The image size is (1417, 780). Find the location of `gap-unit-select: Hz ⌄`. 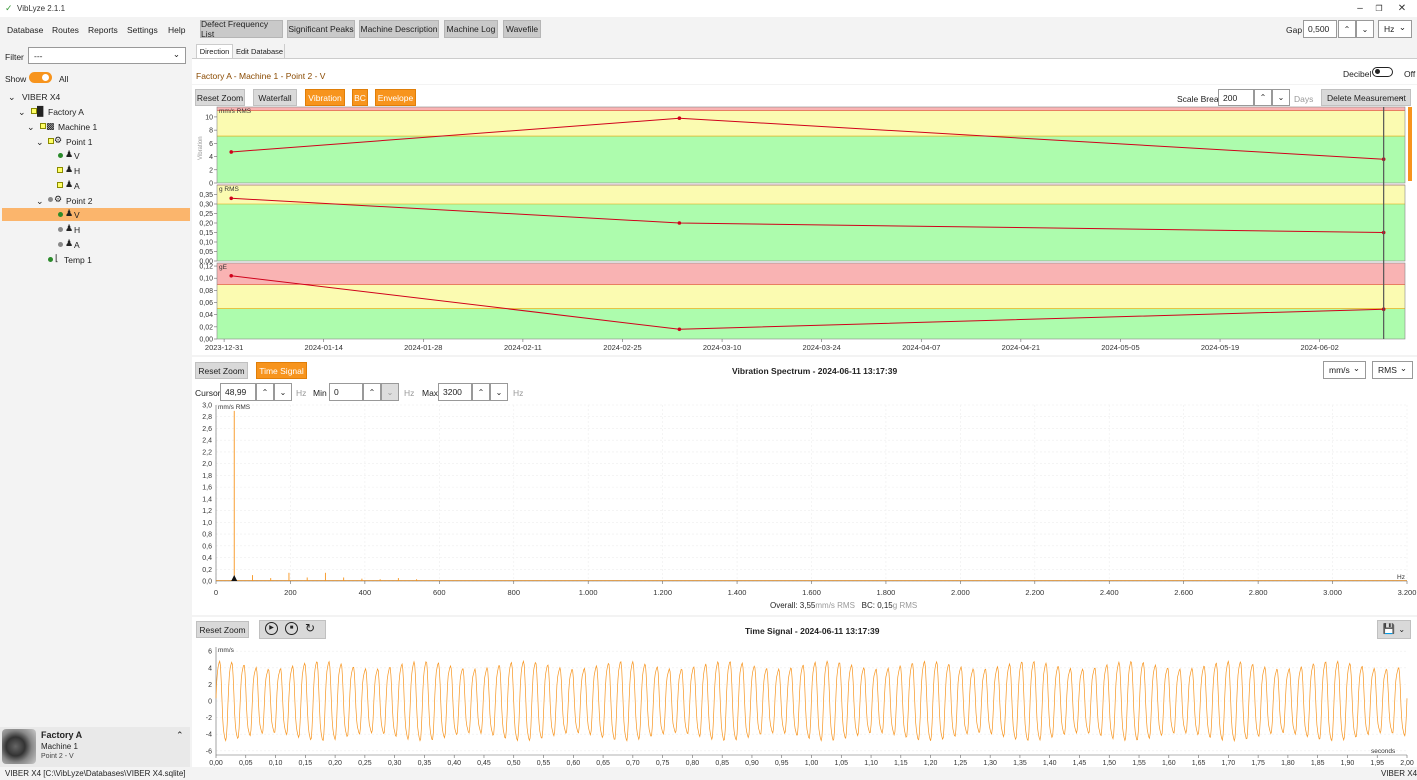

gap-unit-select: Hz ⌄ is located at coordinates (1395, 29).